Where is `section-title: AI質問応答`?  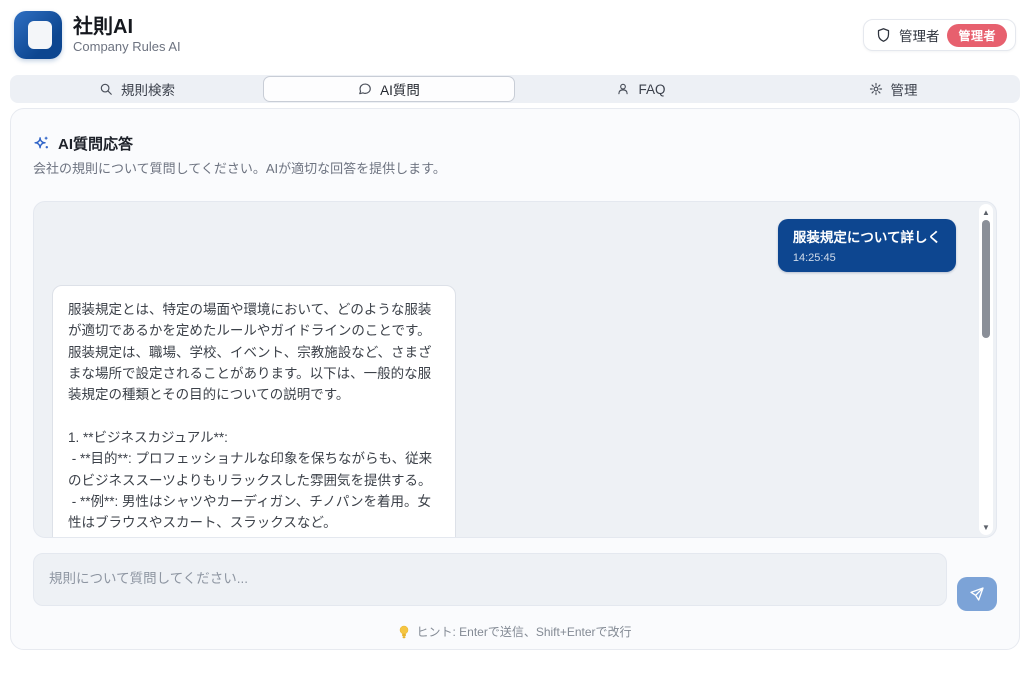
section-title: AI質問応答 is located at coordinates (96, 144).